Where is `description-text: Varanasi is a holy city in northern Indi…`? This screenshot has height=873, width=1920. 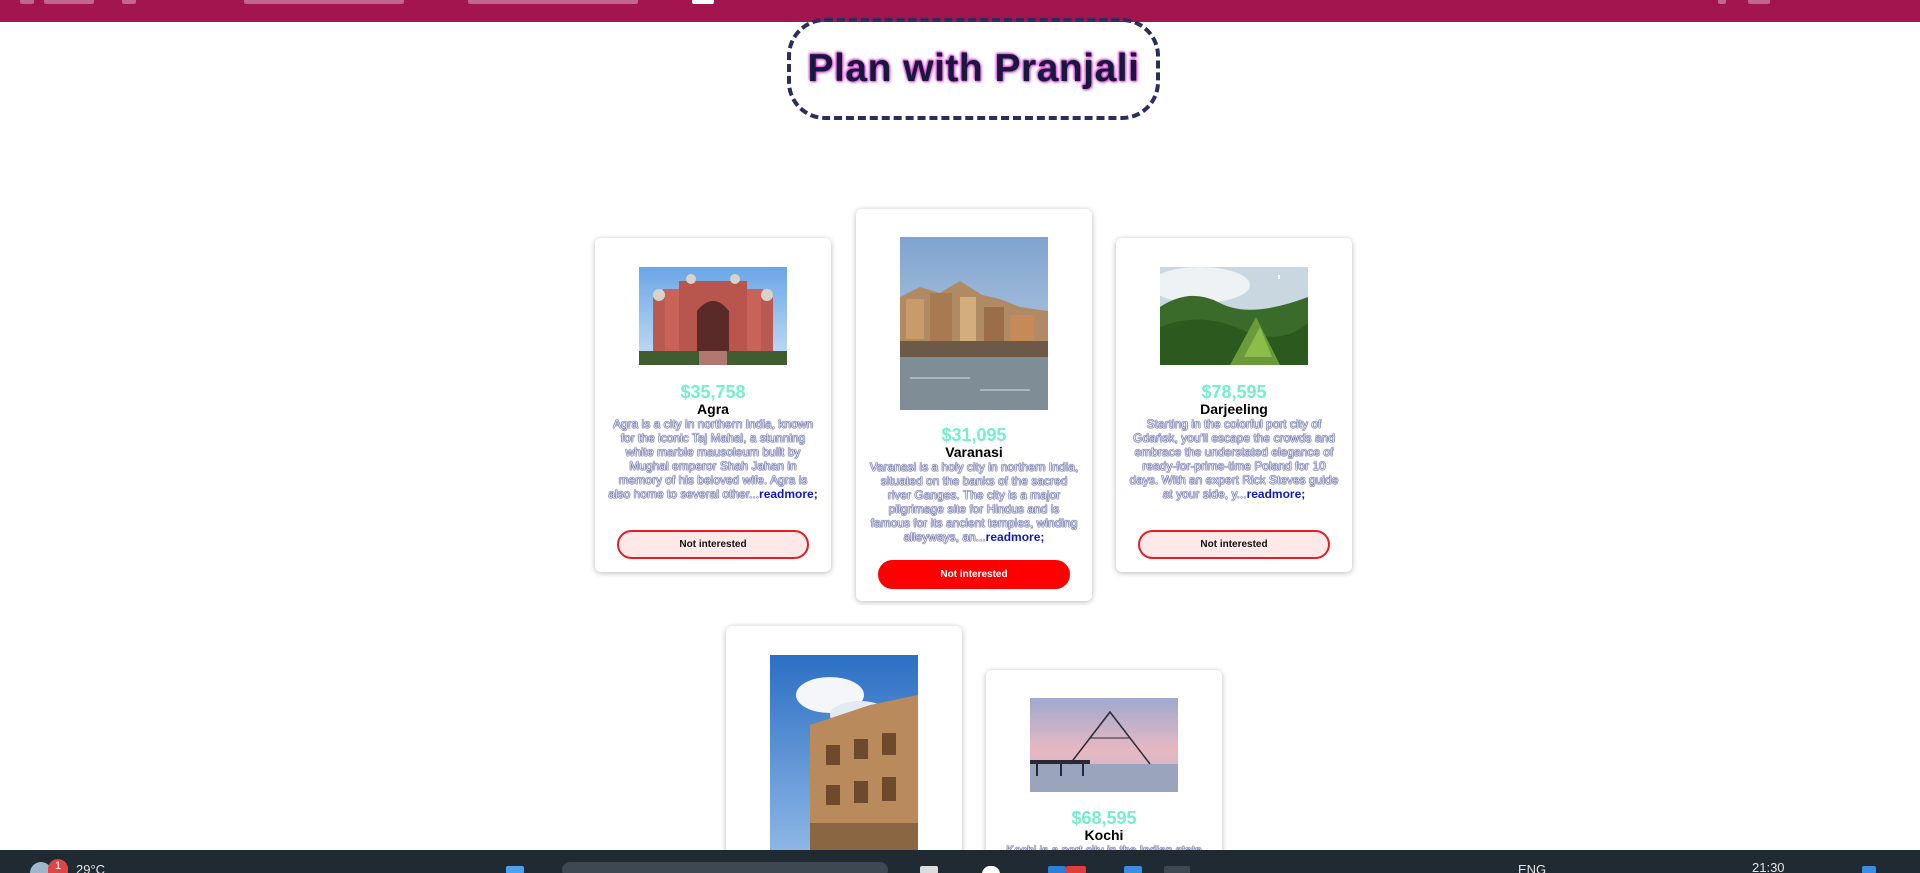 description-text: Varanasi is a holy city in northern Indi… is located at coordinates (974, 502).